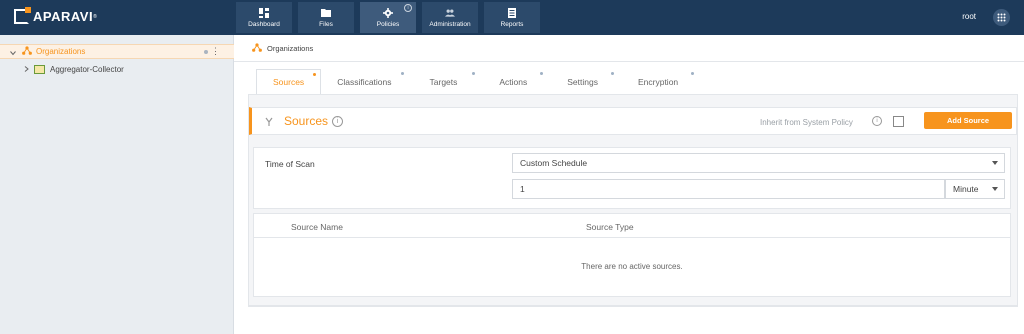 Image resolution: width=1024 pixels, height=334 pixels. Describe the element at coordinates (554, 163) in the screenshot. I see `schedule-value: Custom Schedule` at that location.